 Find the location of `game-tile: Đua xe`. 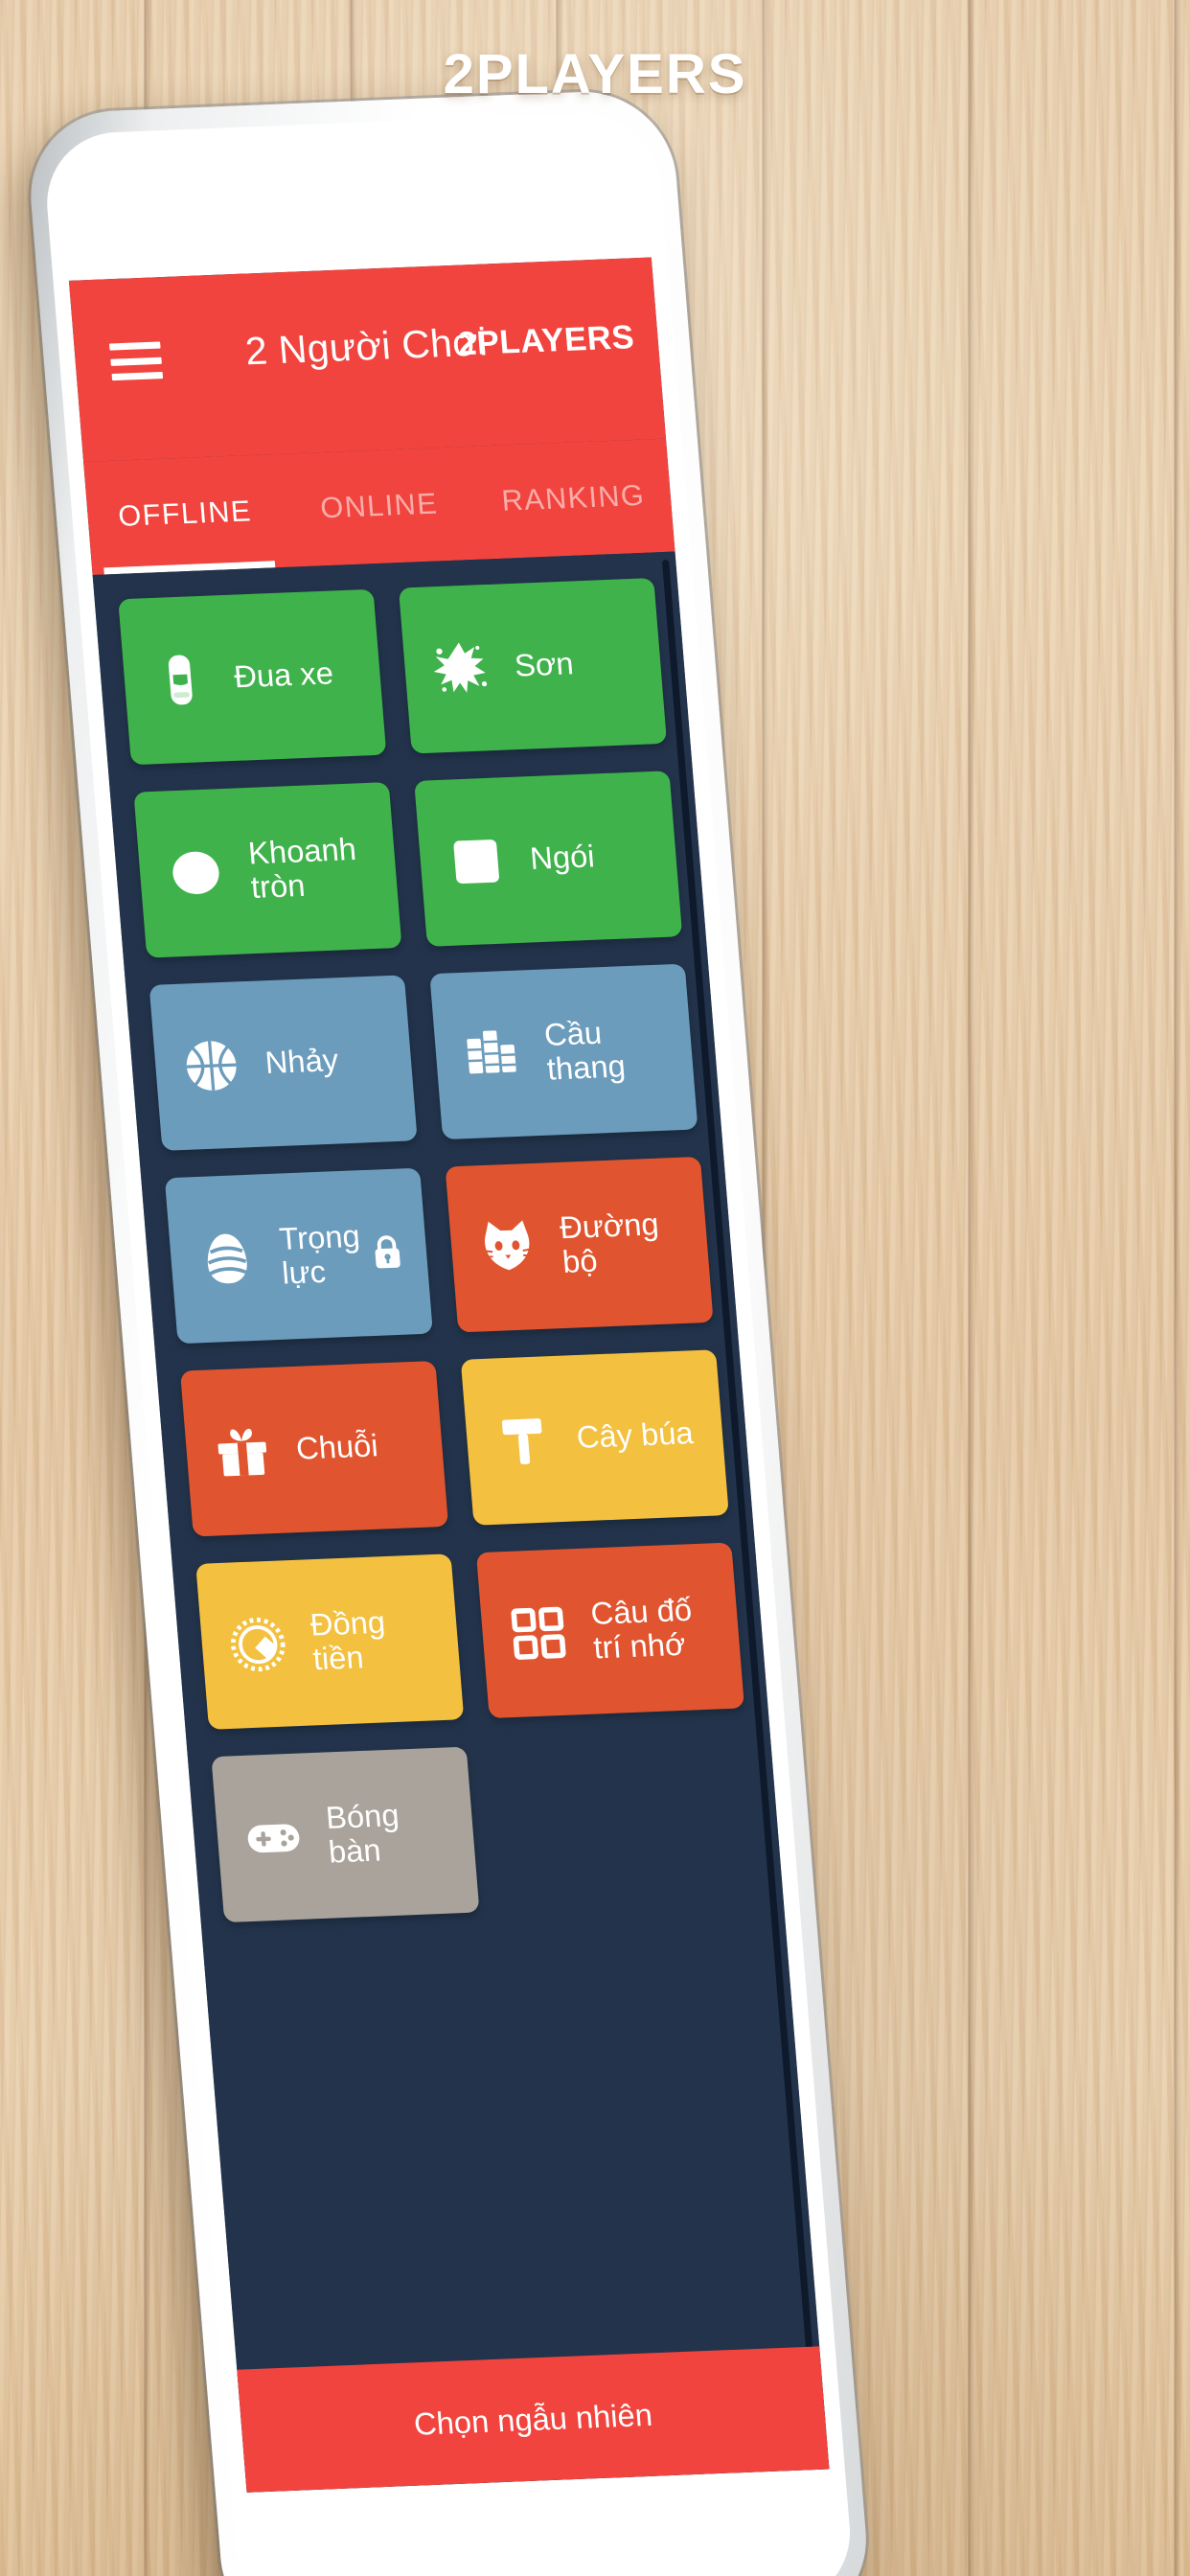

game-tile: Đua xe is located at coordinates (253, 677).